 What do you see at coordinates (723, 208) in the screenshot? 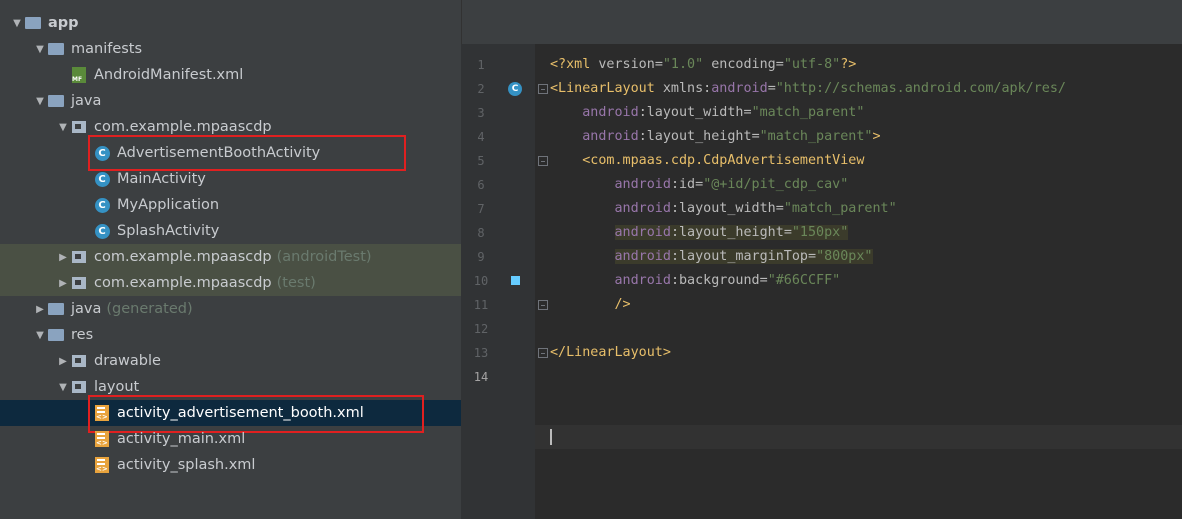
I see `code-token: :layout_width` at bounding box center [723, 208].